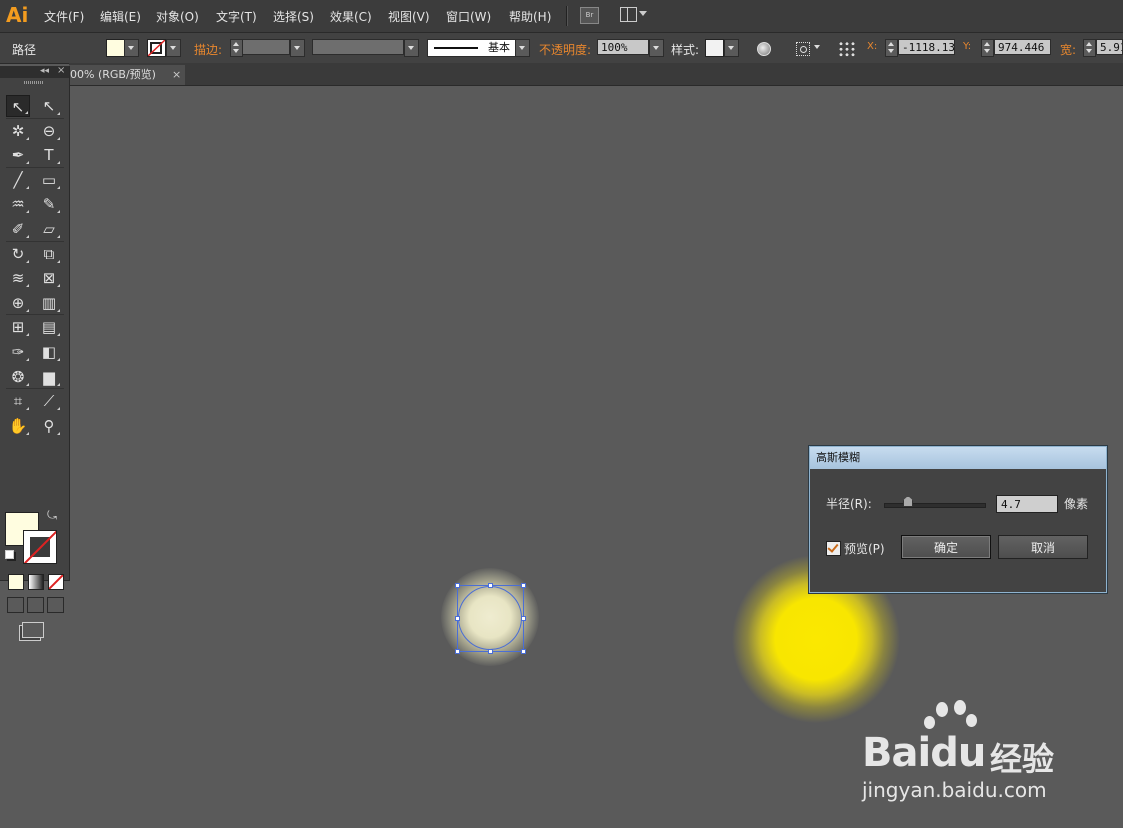  What do you see at coordinates (49, 327) in the screenshot?
I see `gradient-tool: ▤` at bounding box center [49, 327].